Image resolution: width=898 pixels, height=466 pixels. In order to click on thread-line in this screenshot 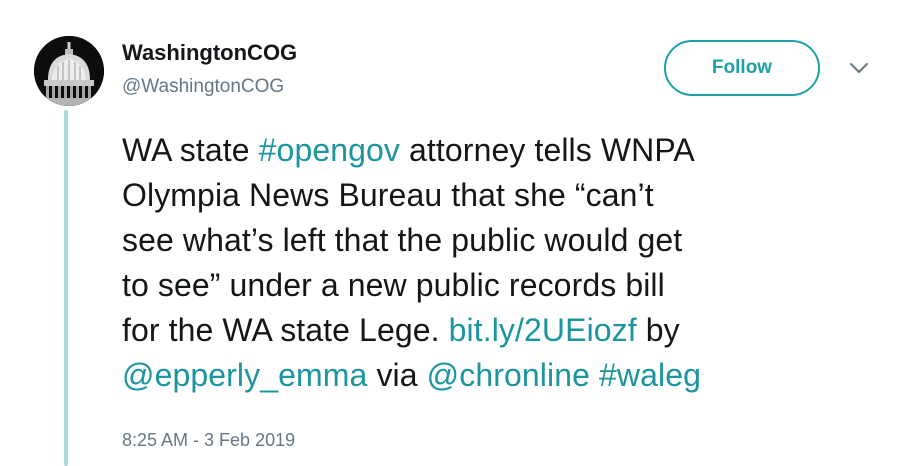, I will do `click(66, 288)`.